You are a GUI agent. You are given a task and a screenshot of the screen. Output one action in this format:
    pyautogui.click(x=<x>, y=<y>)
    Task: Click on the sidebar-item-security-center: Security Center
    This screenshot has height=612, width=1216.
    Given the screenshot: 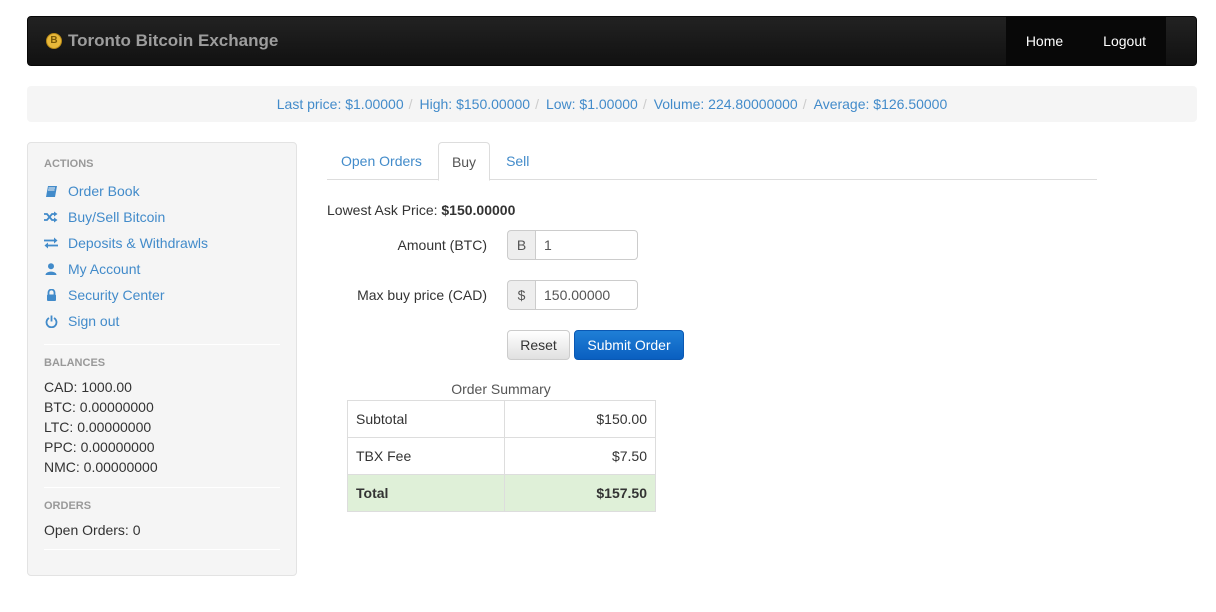 What is the action you would take?
    pyautogui.click(x=162, y=295)
    